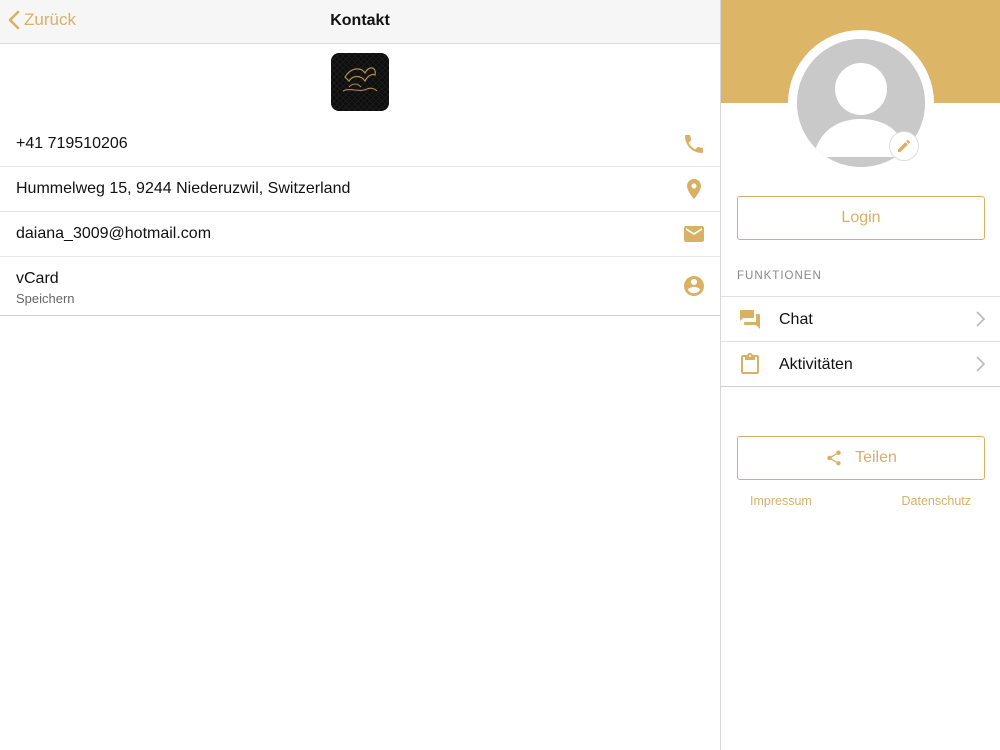 Image resolution: width=1000 pixels, height=750 pixels. Describe the element at coordinates (694, 144) in the screenshot. I see `phone-icon` at that location.